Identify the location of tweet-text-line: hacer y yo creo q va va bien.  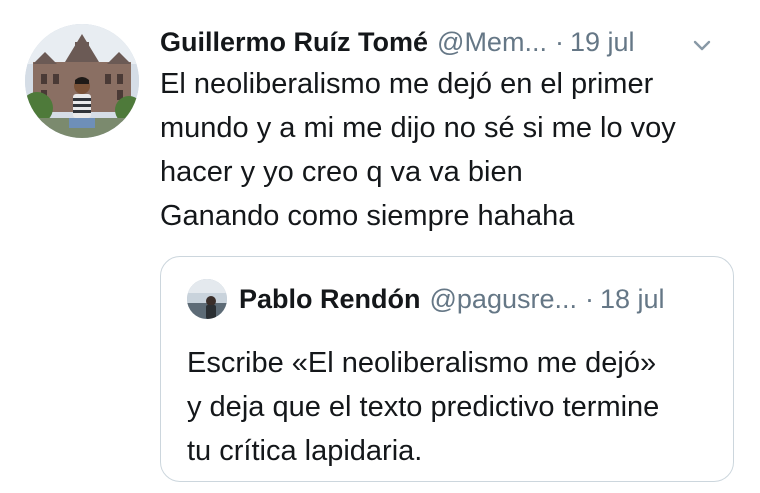
(341, 172).